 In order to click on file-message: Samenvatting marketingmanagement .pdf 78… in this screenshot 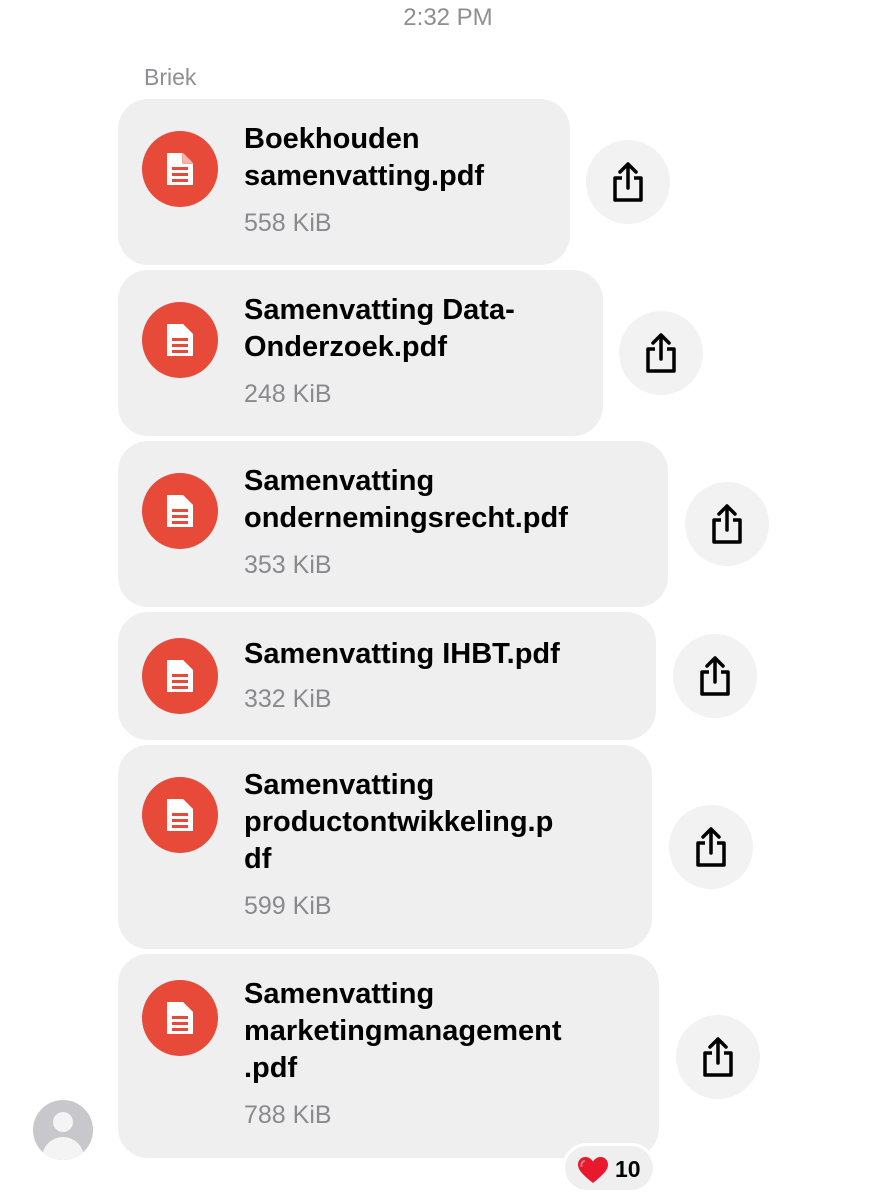, I will do `click(388, 1056)`.